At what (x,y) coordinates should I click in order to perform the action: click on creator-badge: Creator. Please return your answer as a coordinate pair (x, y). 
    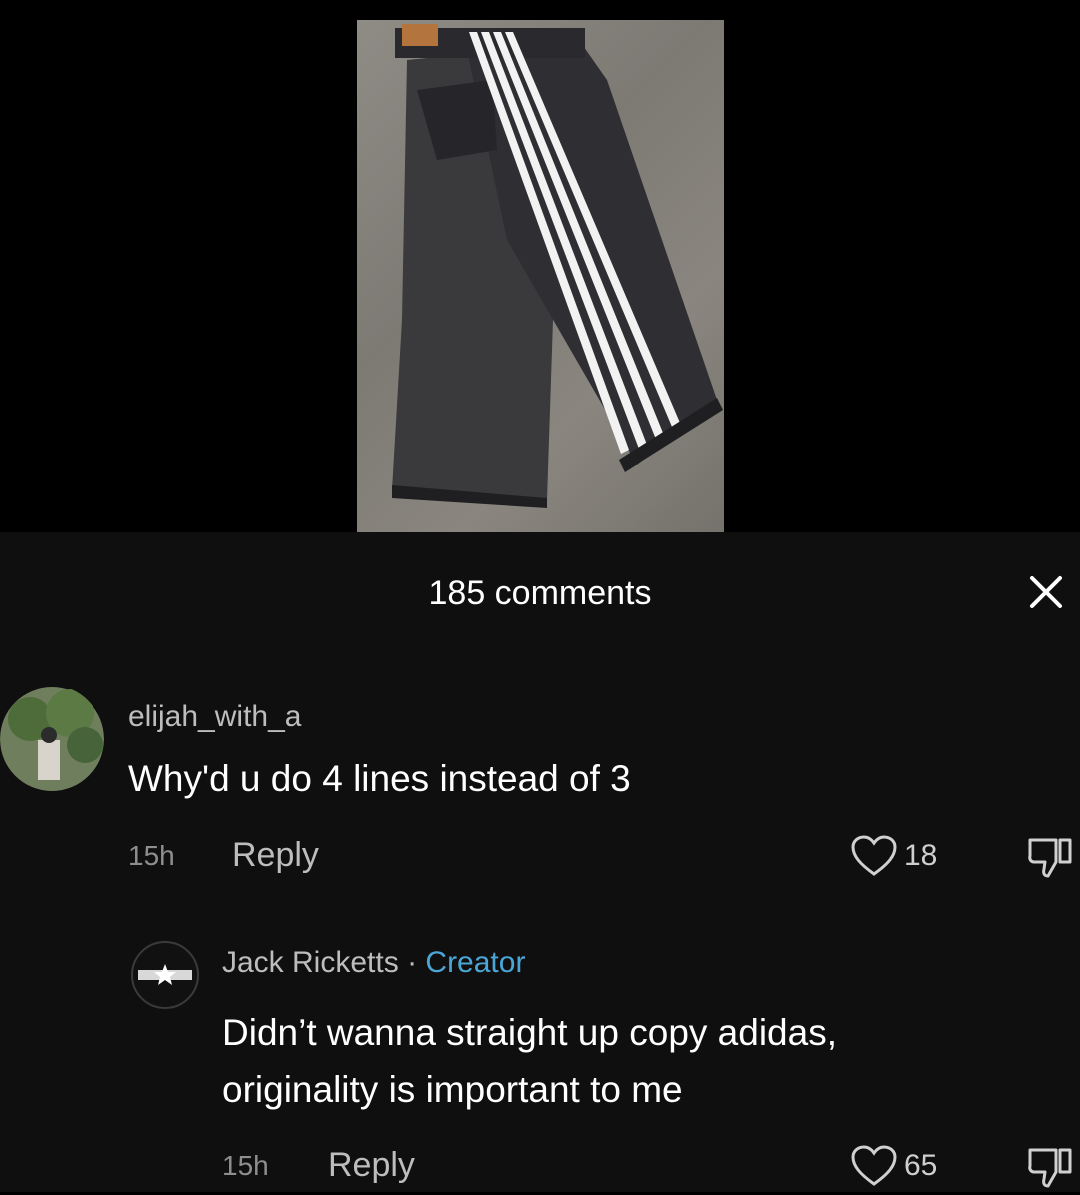
    Looking at the image, I should click on (475, 962).